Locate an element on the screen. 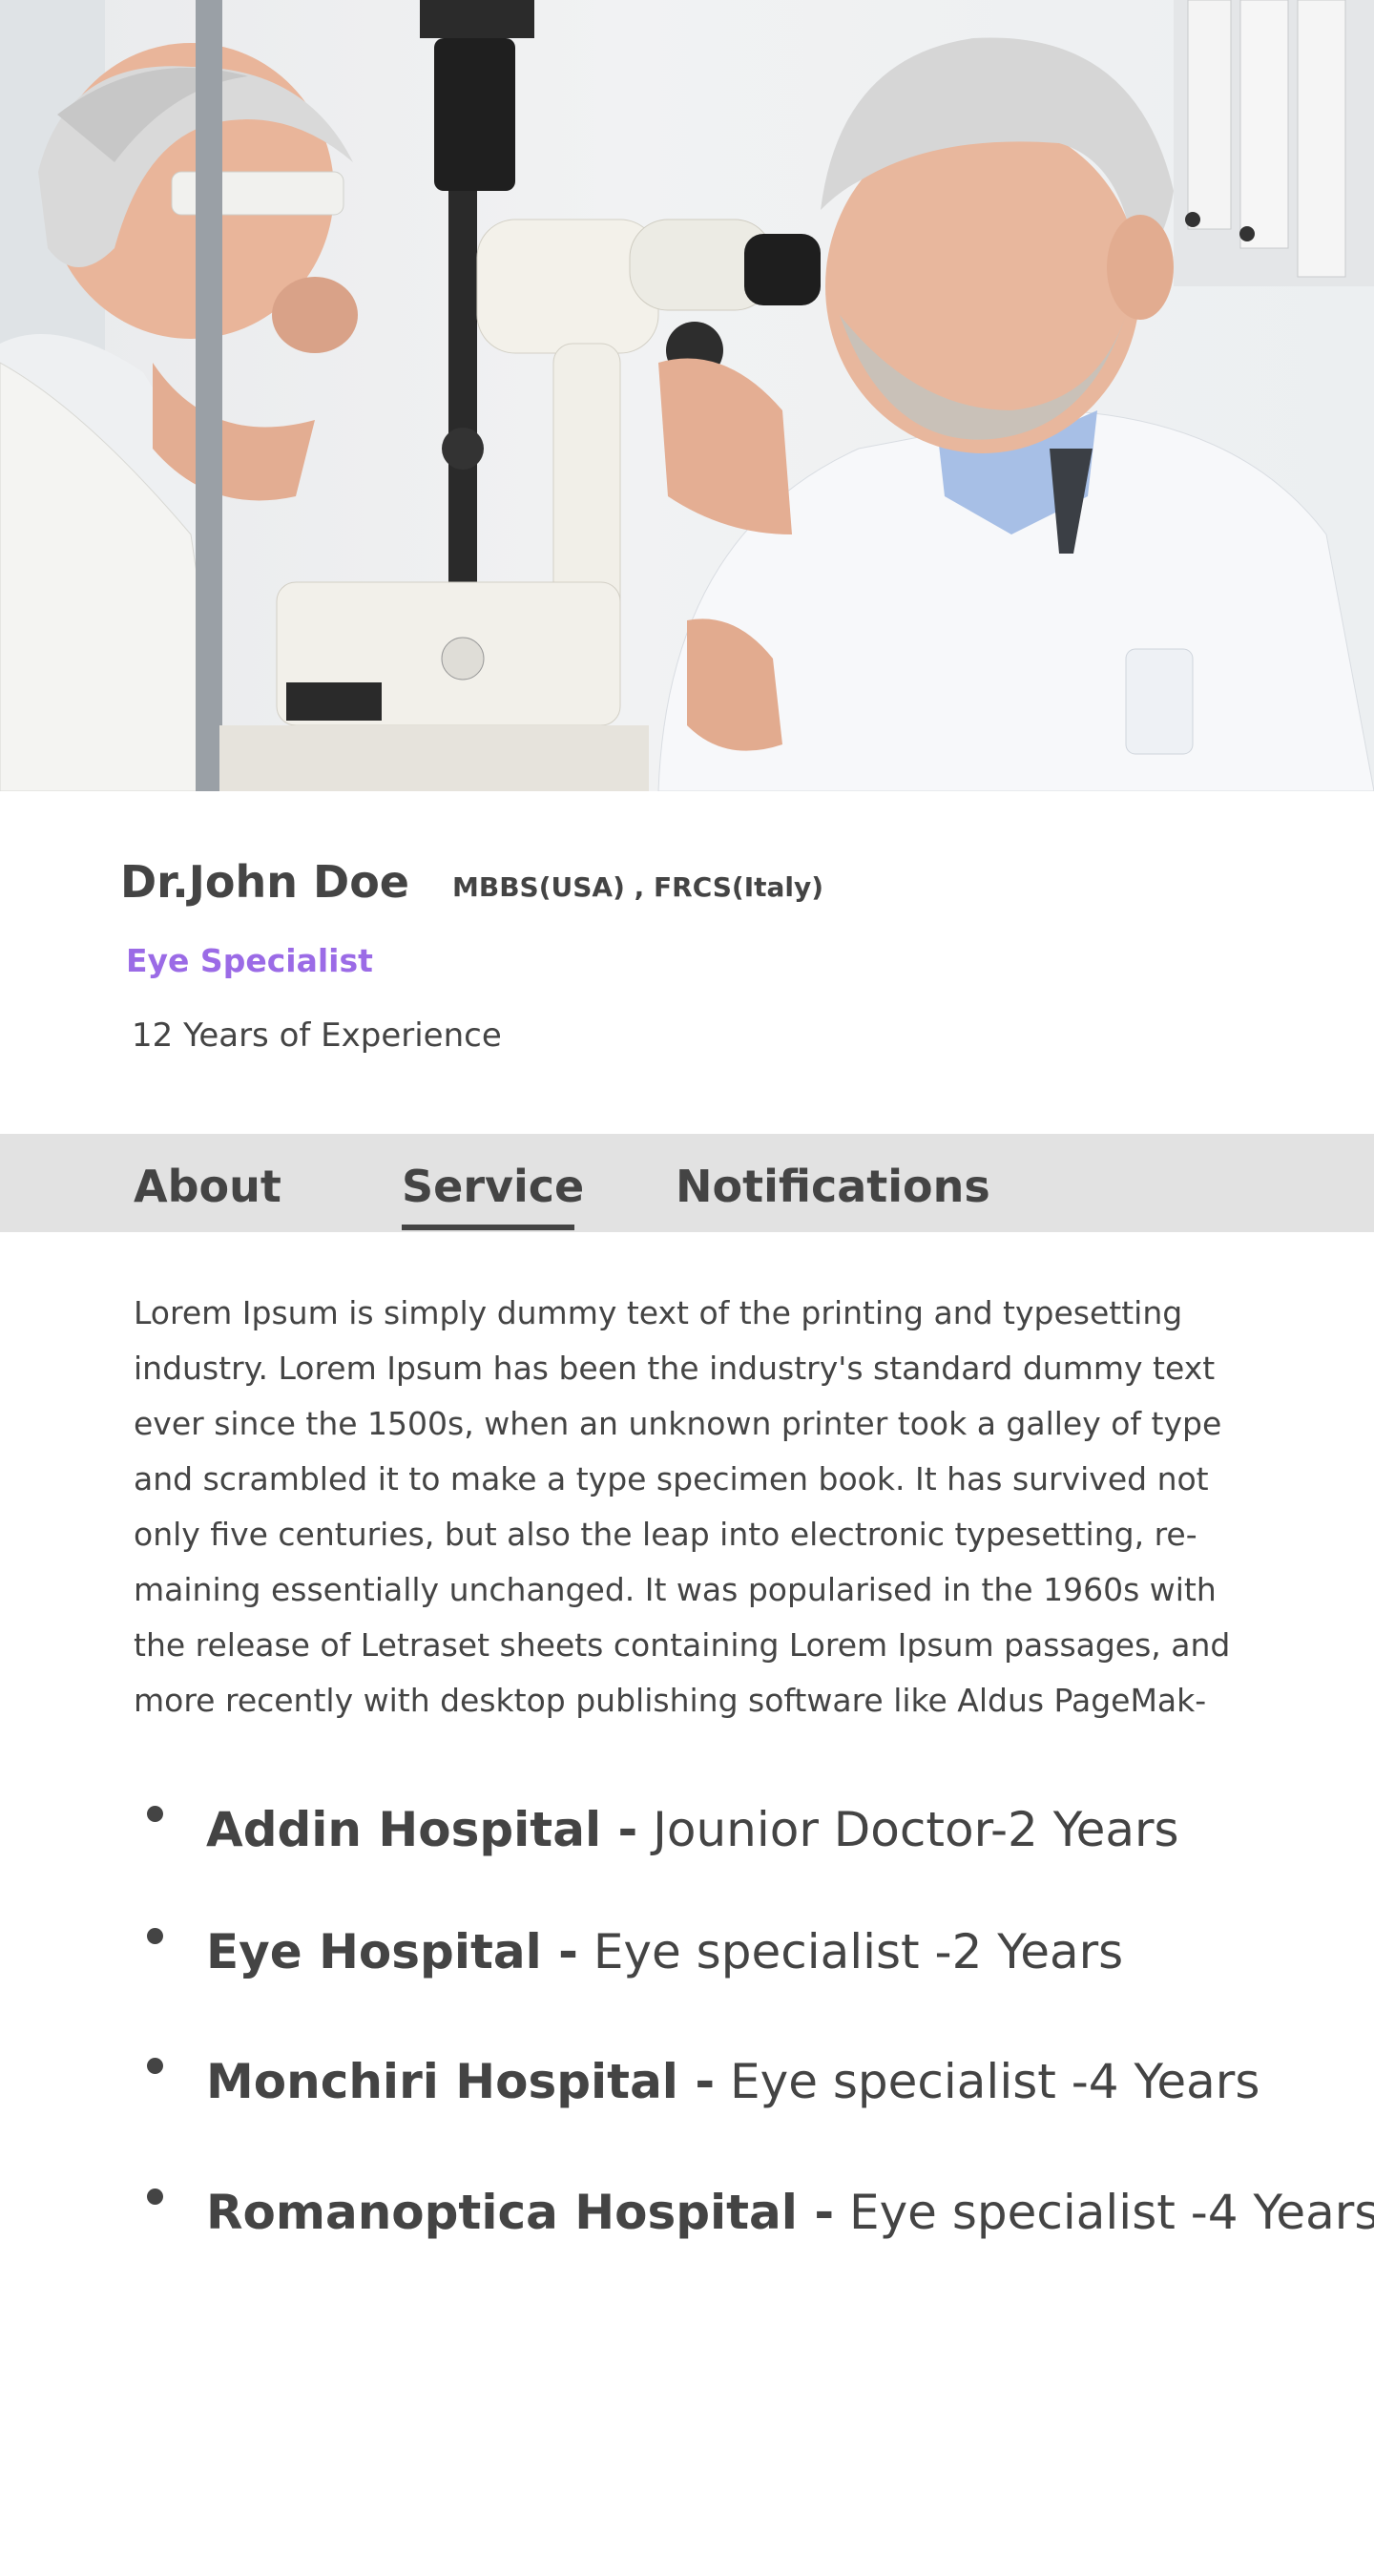  list-item: Eye Hospital - Eye specialist -2 Years is located at coordinates (687, 1949).